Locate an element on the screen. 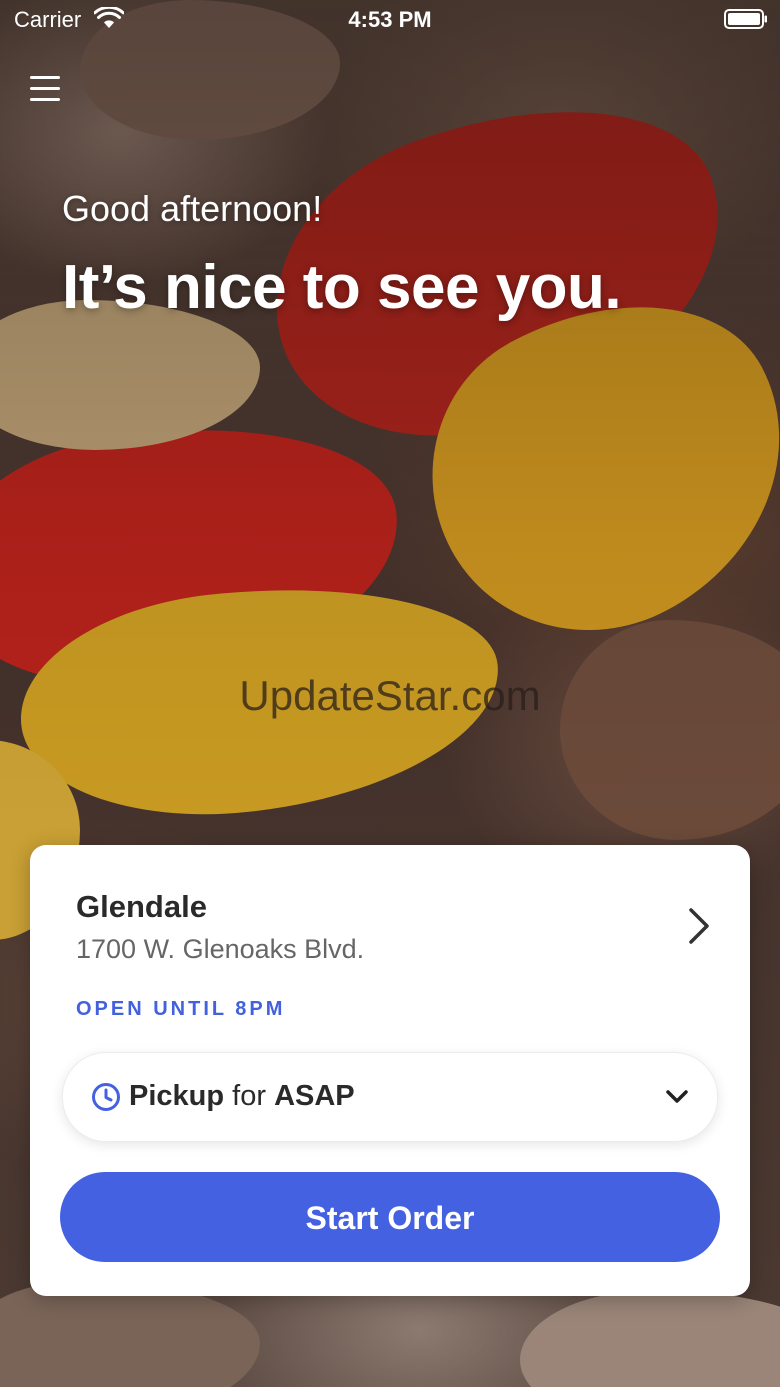 Image resolution: width=780 pixels, height=1387 pixels. status-bar: Carrier 4:53 PM is located at coordinates (390, 20).